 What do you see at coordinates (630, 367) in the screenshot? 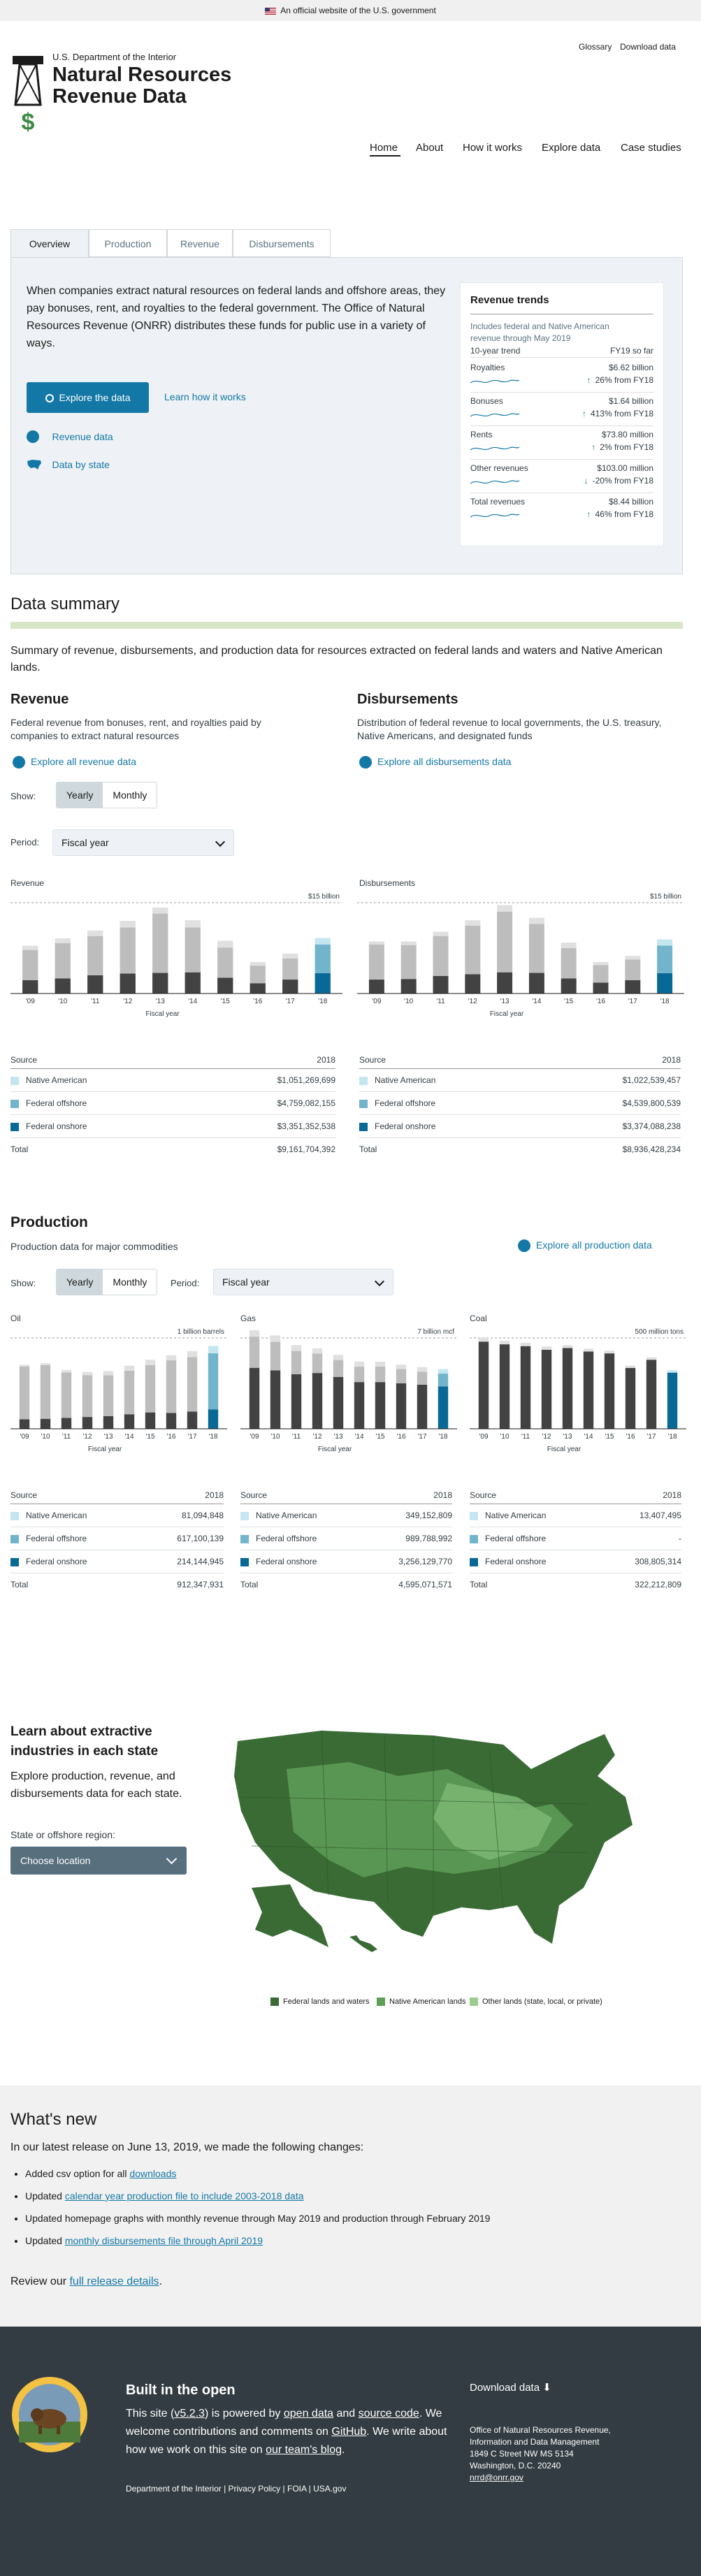
I see `trend-value: $6.62 billion` at bounding box center [630, 367].